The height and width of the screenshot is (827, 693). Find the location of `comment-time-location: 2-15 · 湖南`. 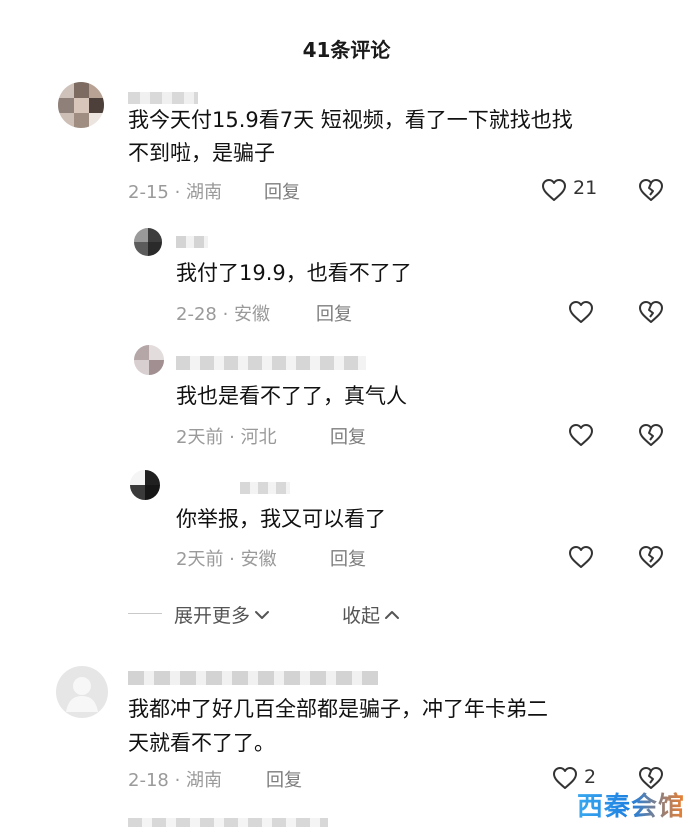

comment-time-location: 2-15 · 湖南 is located at coordinates (175, 192).